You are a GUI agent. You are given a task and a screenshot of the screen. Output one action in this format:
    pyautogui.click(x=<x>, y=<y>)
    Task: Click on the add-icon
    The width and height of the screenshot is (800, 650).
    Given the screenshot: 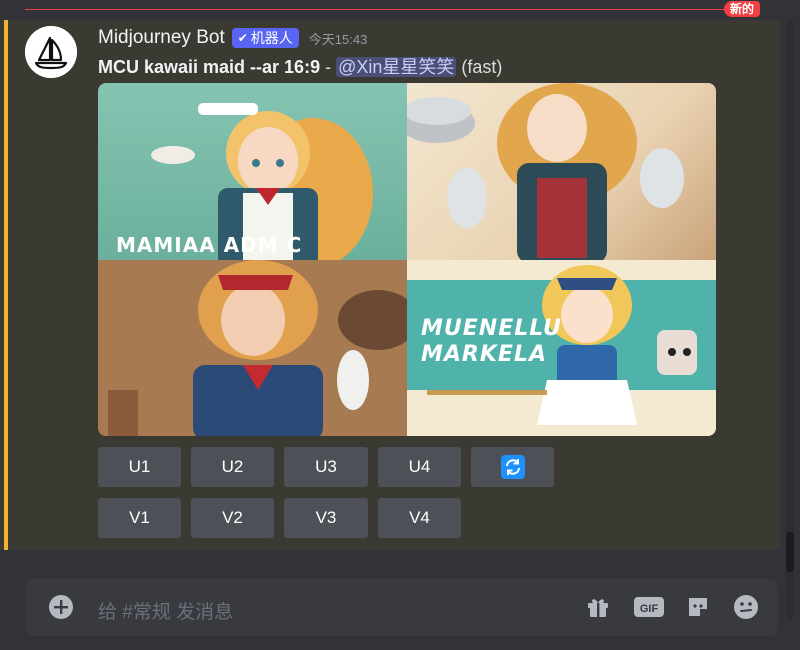 What is the action you would take?
    pyautogui.click(x=61, y=607)
    